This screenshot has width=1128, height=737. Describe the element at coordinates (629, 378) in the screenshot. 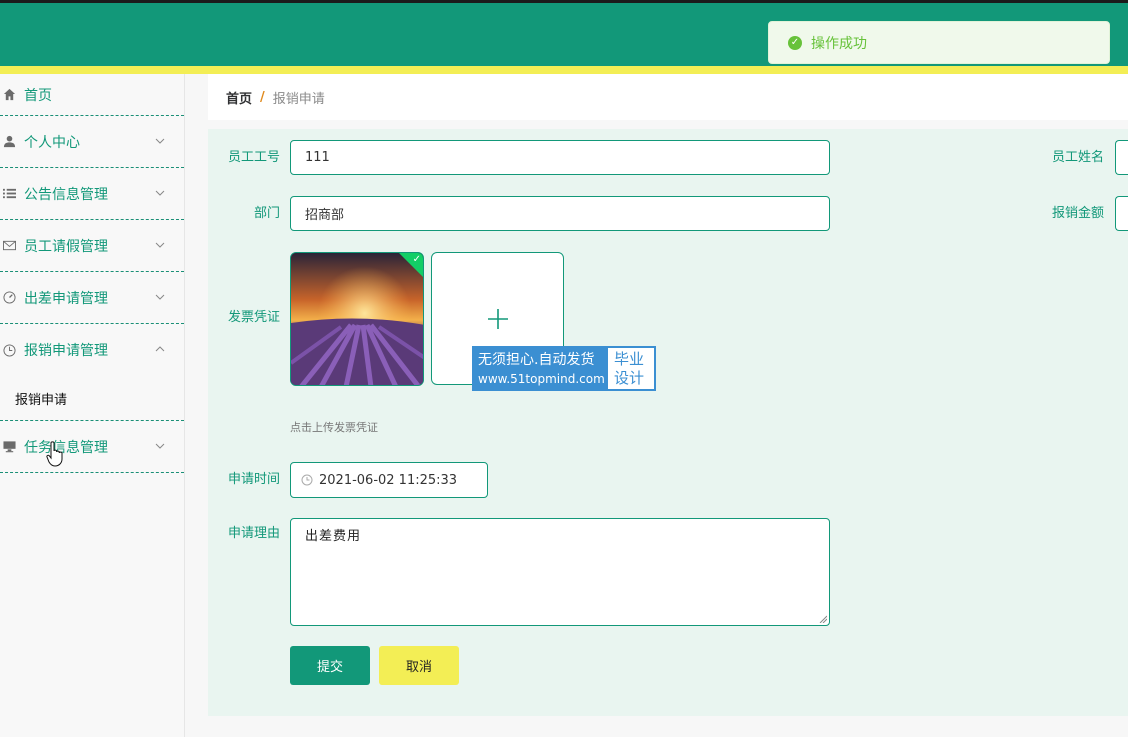

I see `watermark-right-line2: 设计` at that location.